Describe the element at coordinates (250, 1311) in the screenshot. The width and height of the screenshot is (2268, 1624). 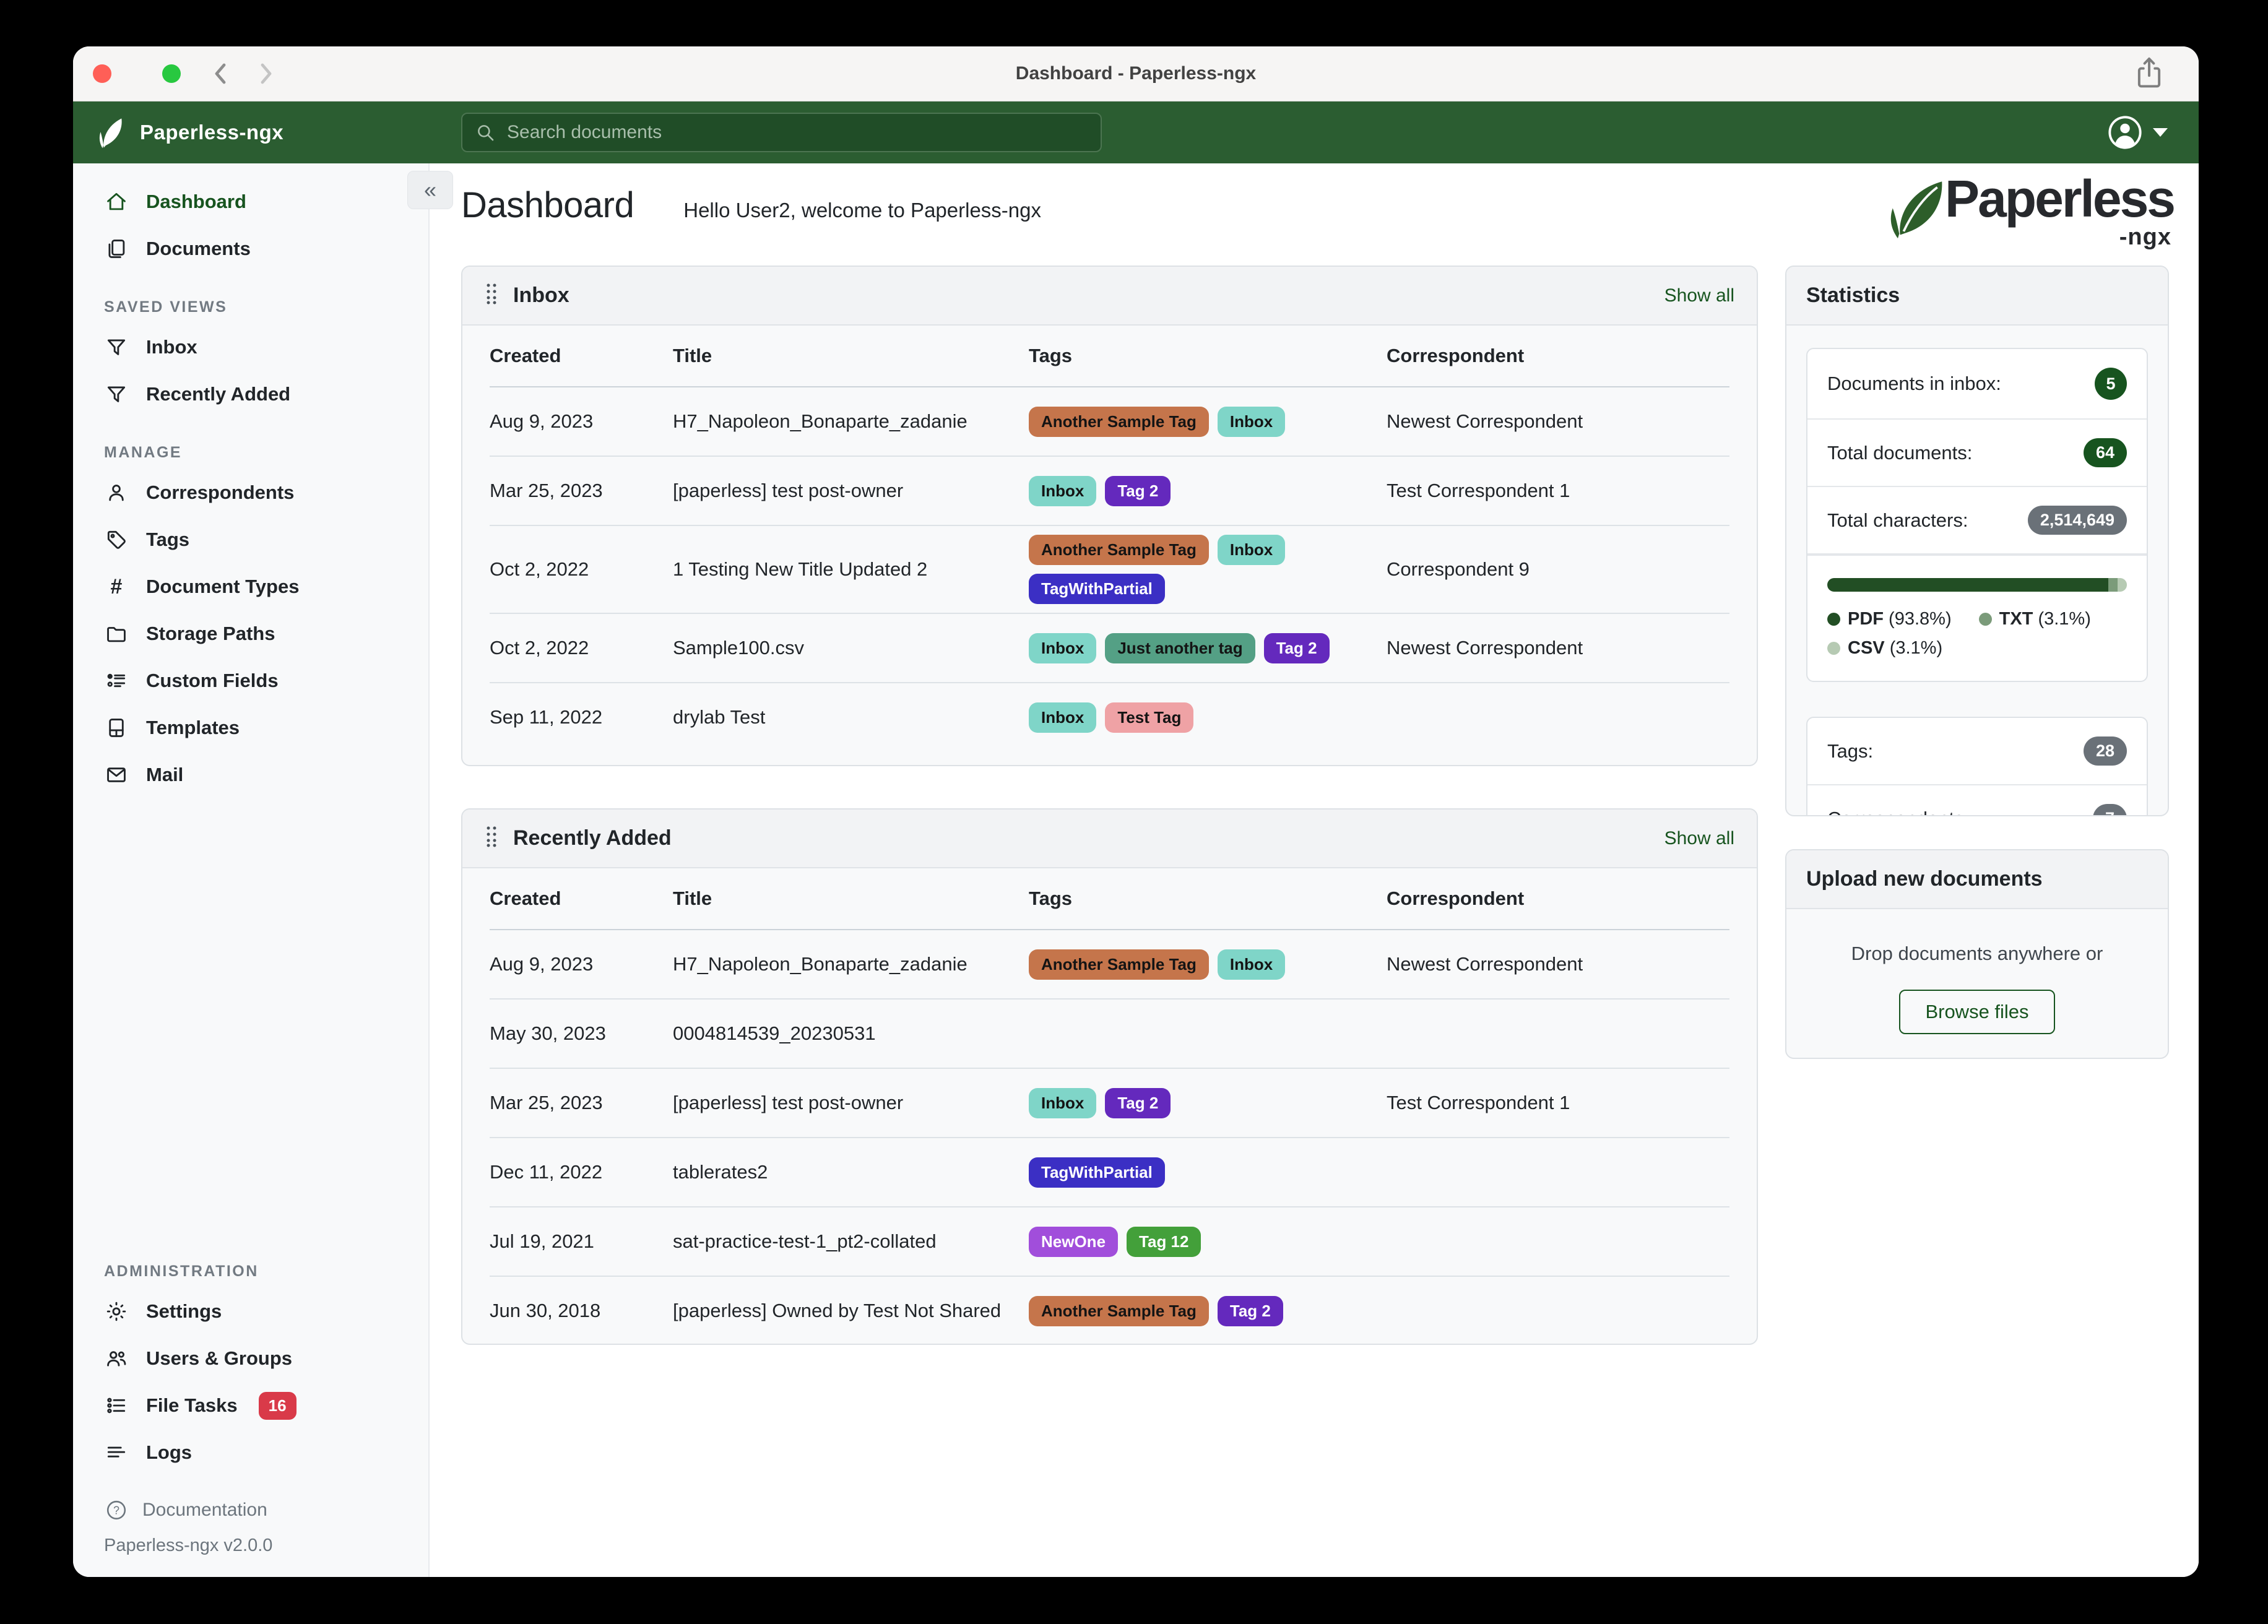
I see `sidebar-item-settings: Settings` at that location.